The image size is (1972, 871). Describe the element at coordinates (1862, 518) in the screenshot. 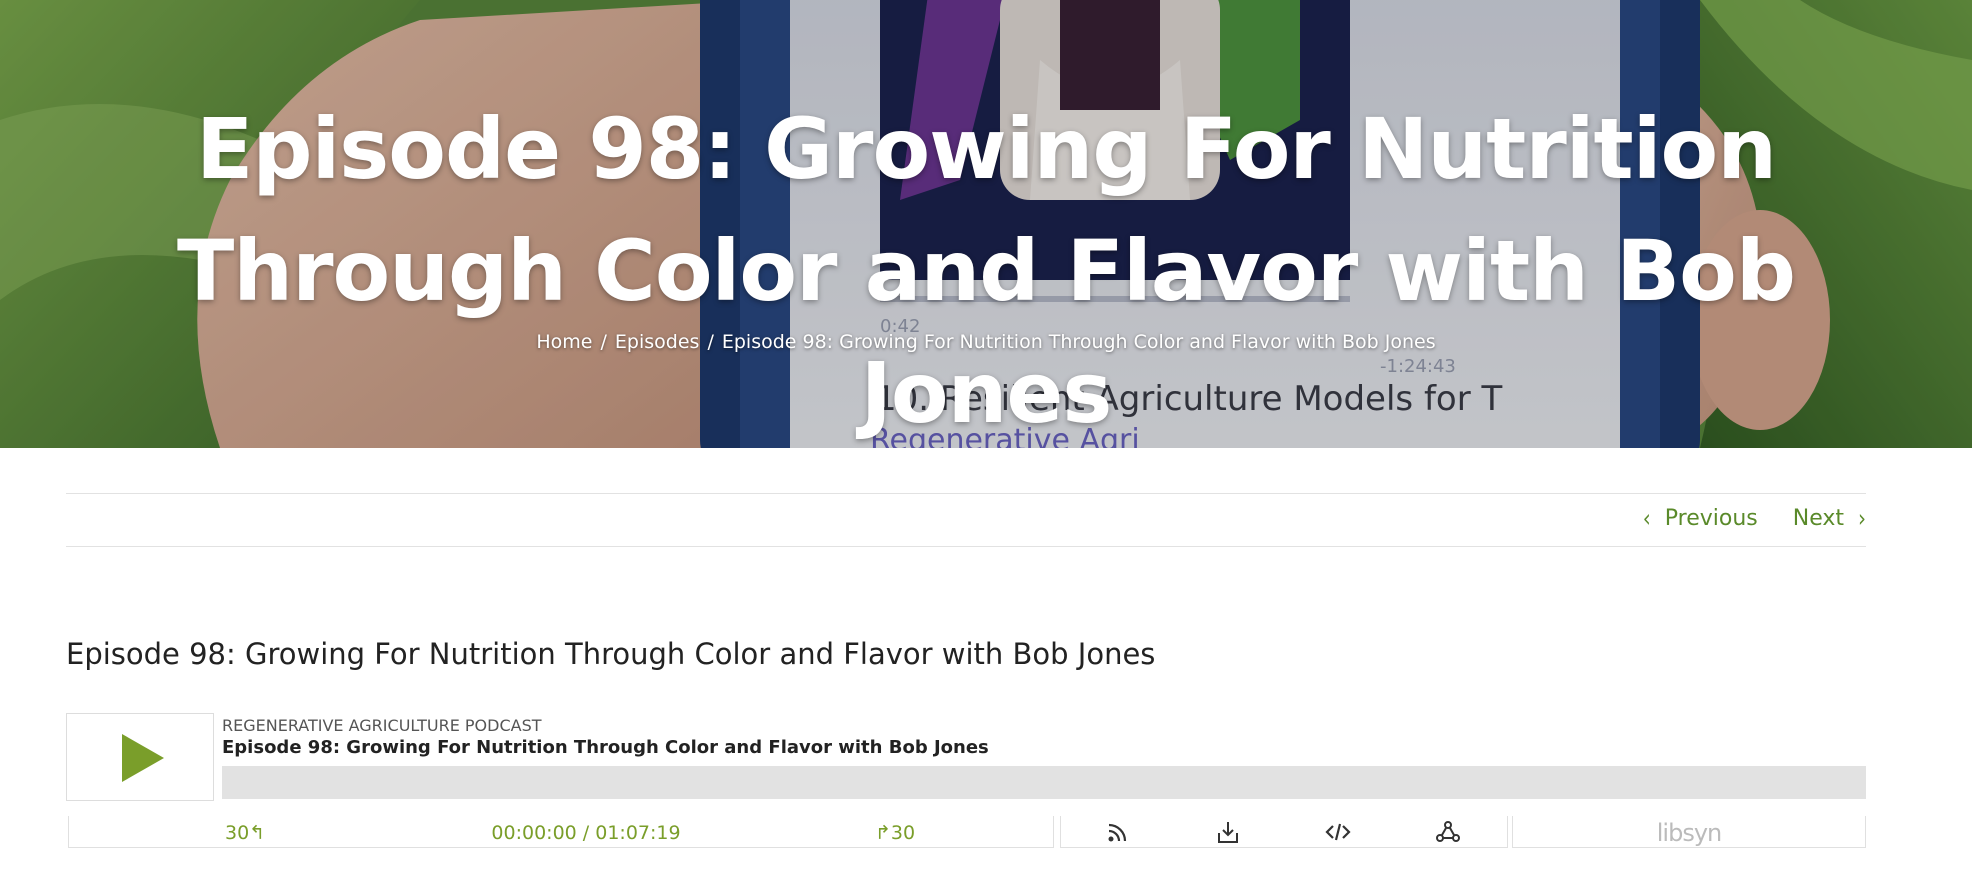

I see `chevron-right-icon: ›` at that location.